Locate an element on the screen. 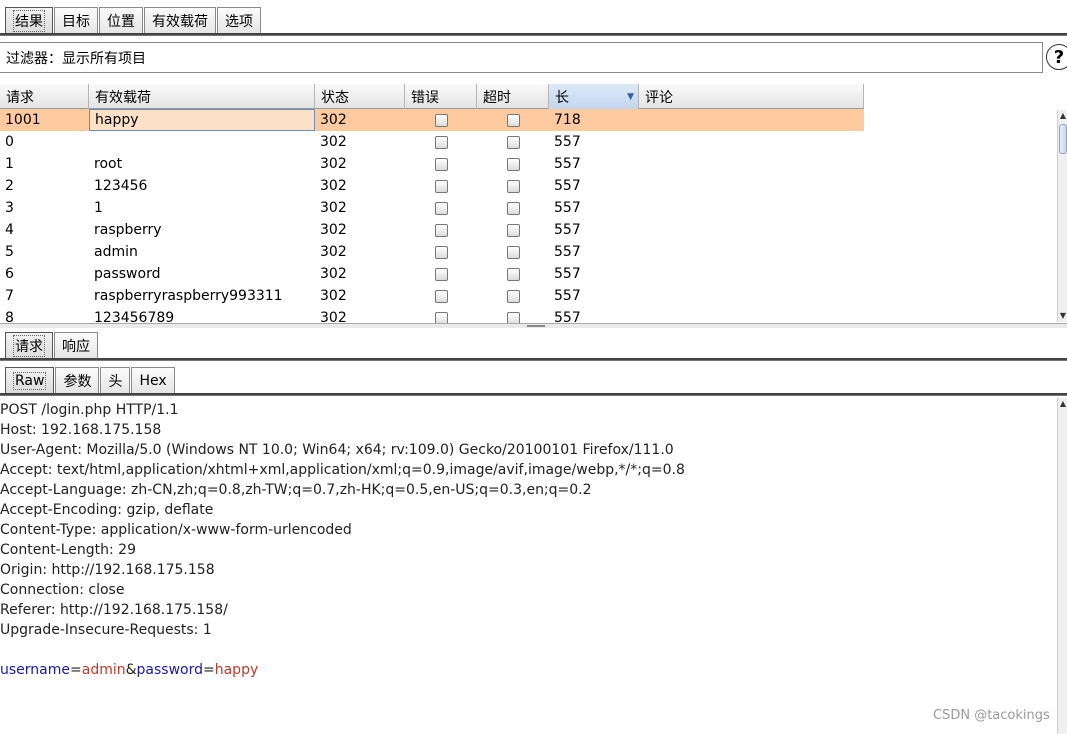 The height and width of the screenshot is (734, 1067). tab-label: 结果 is located at coordinates (29, 20).